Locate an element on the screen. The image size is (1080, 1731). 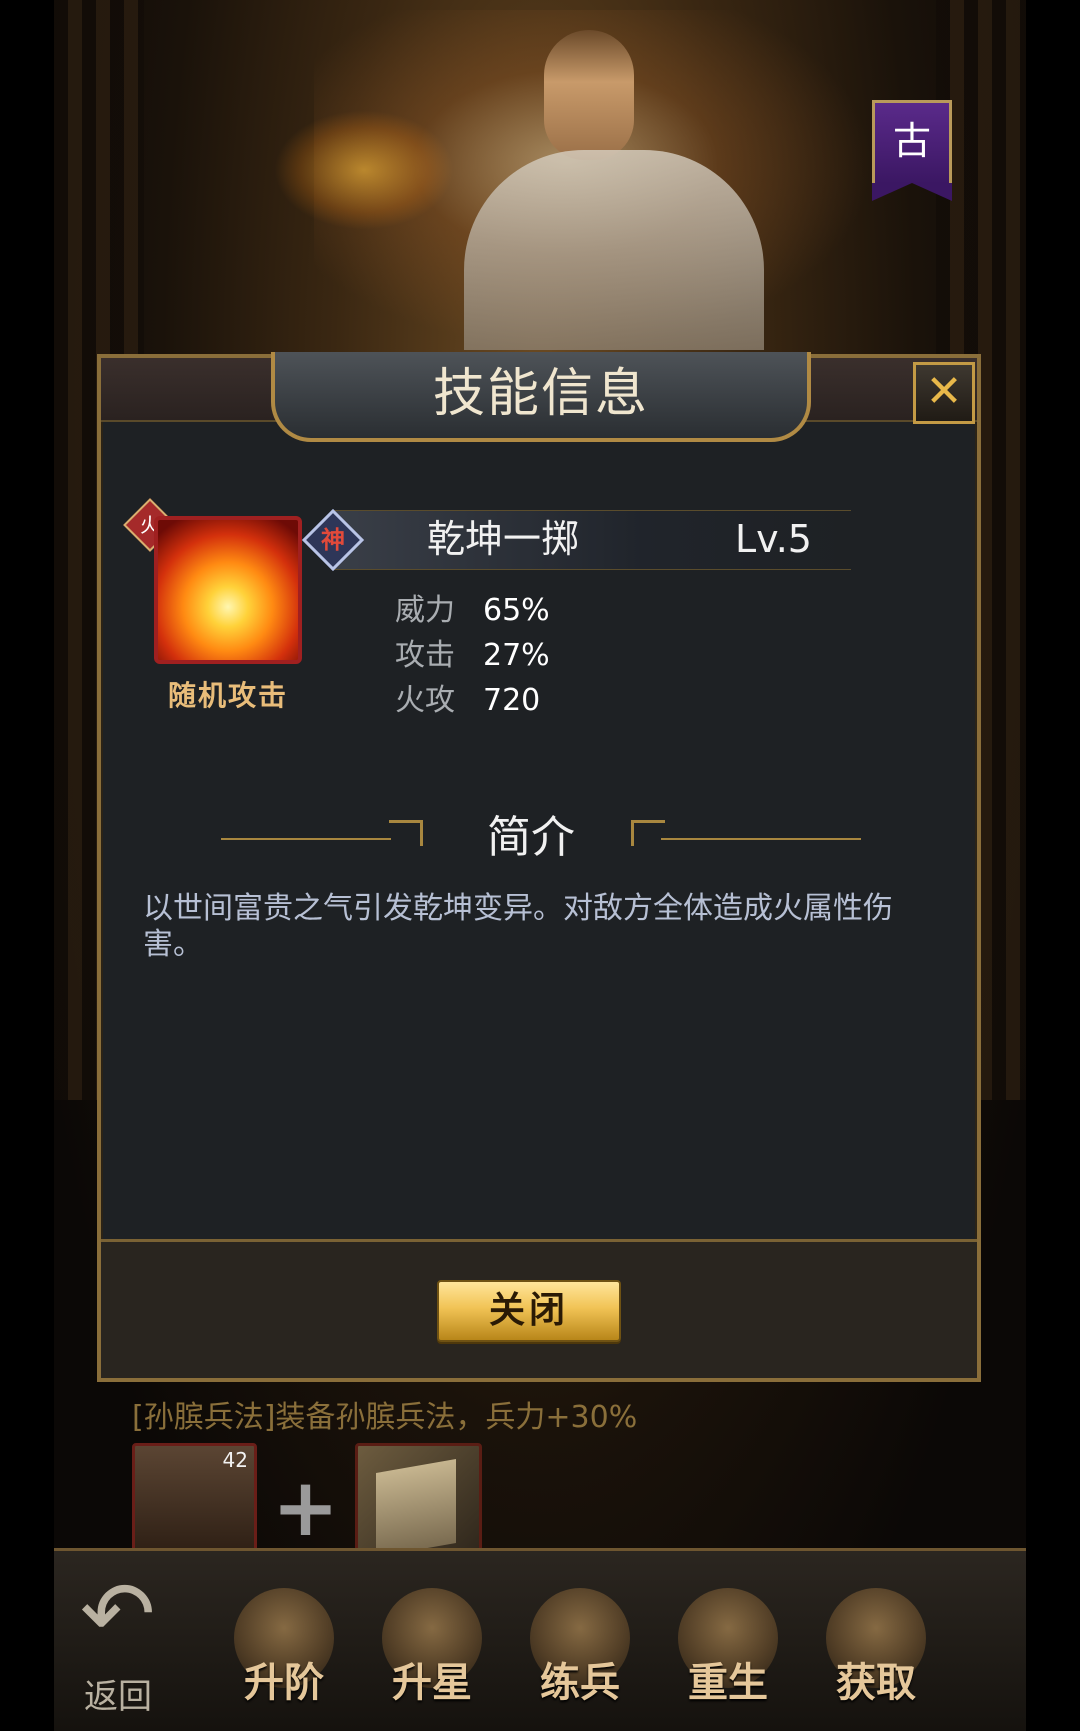
stat-row-attack: 攻击 27% is located at coordinates (472, 655).